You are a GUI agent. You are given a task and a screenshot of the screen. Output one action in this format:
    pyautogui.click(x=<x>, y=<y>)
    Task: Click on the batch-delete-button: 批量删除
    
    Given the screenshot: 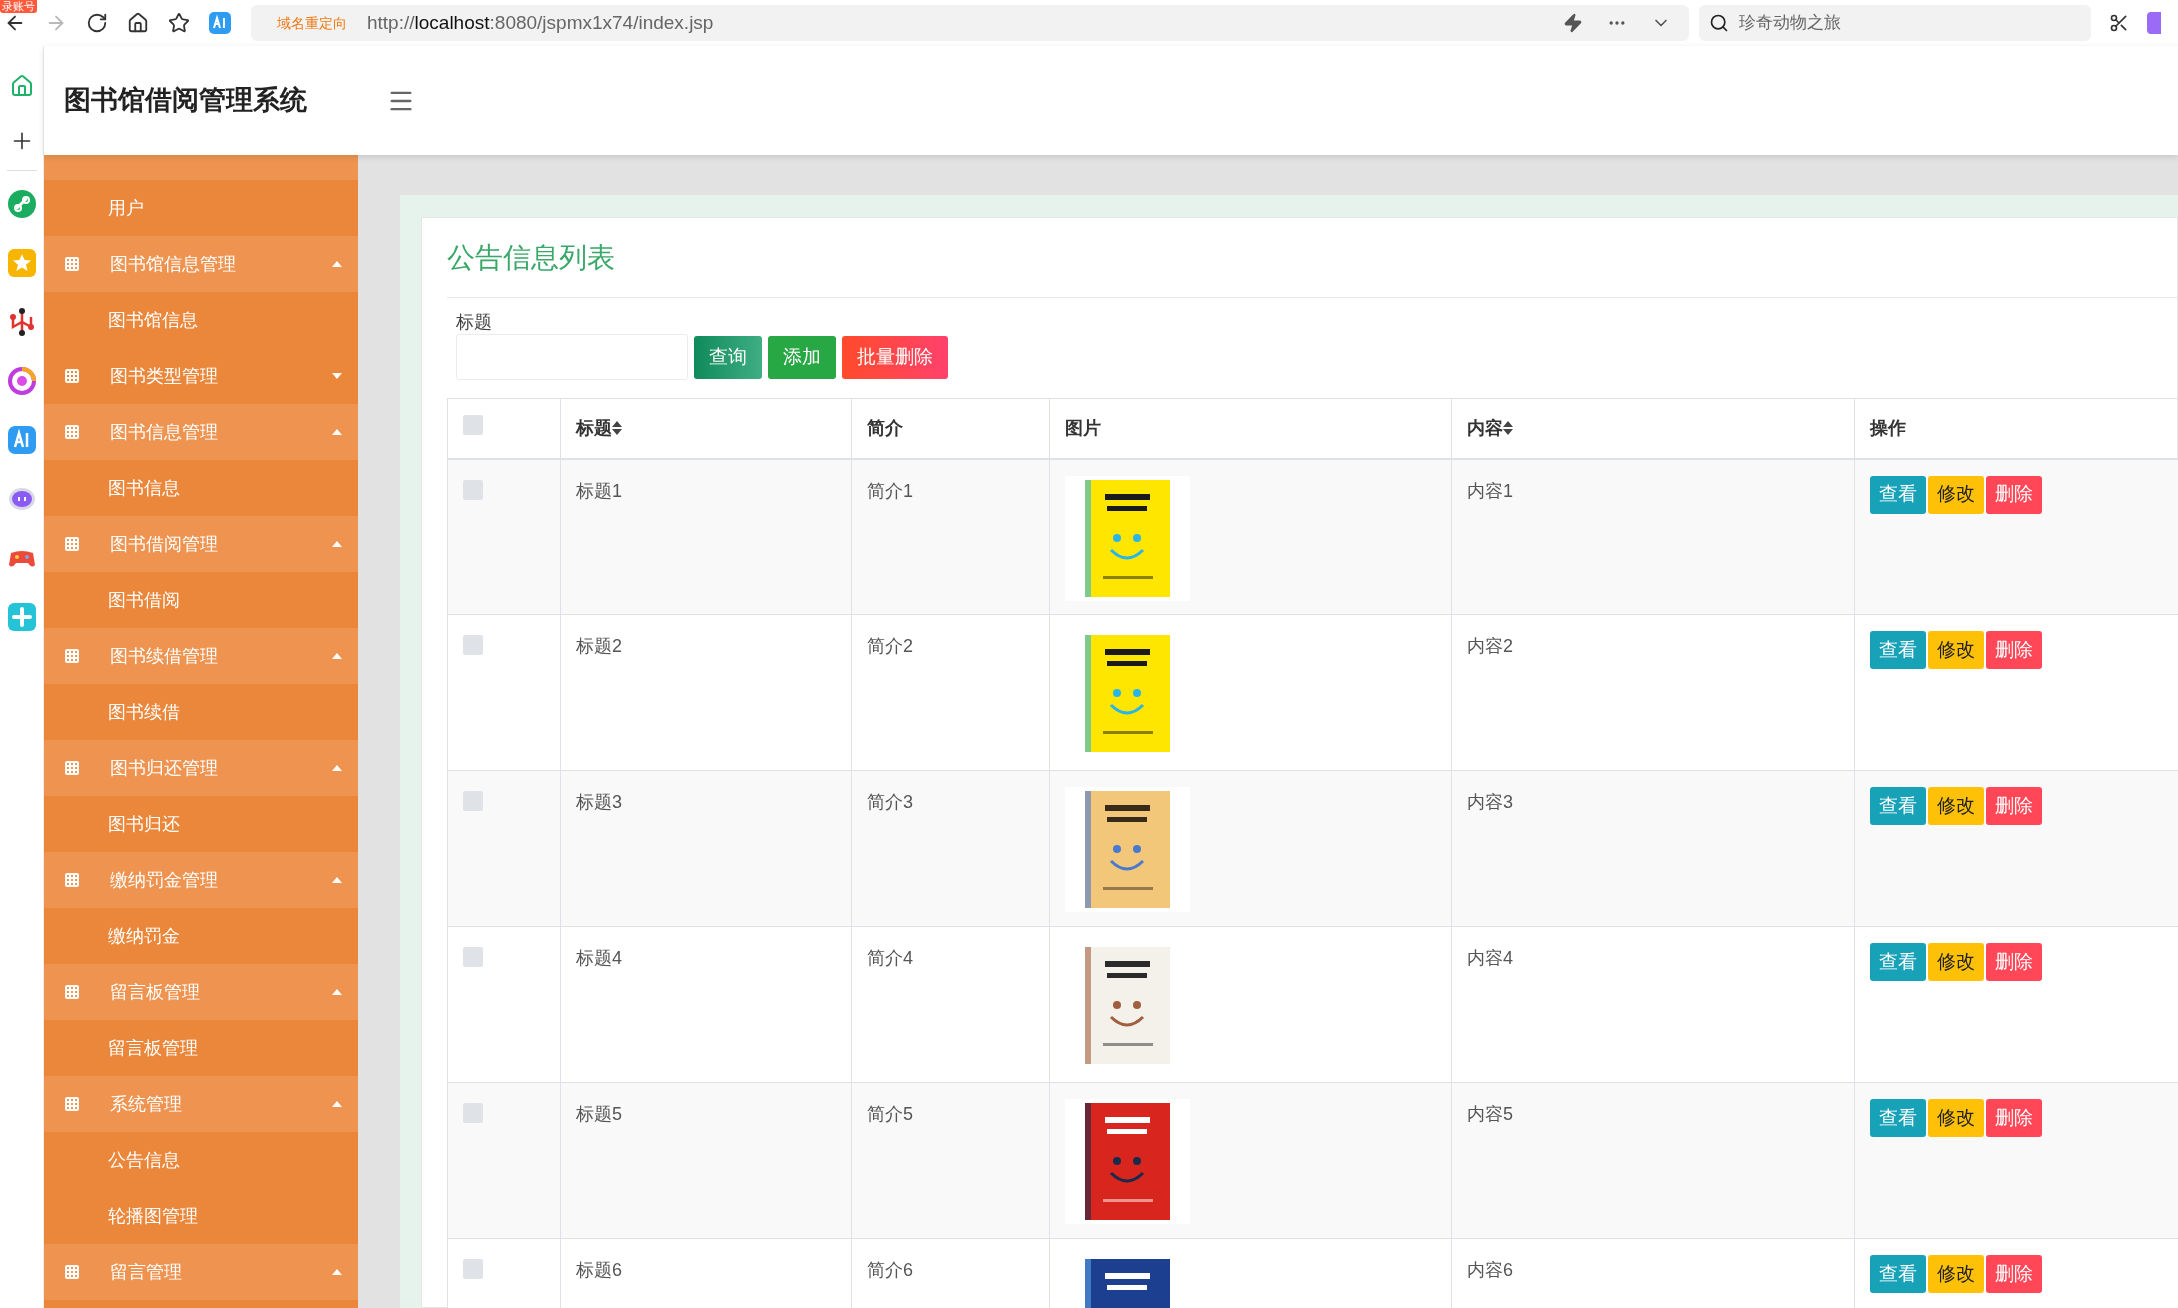 What is the action you would take?
    pyautogui.click(x=895, y=357)
    